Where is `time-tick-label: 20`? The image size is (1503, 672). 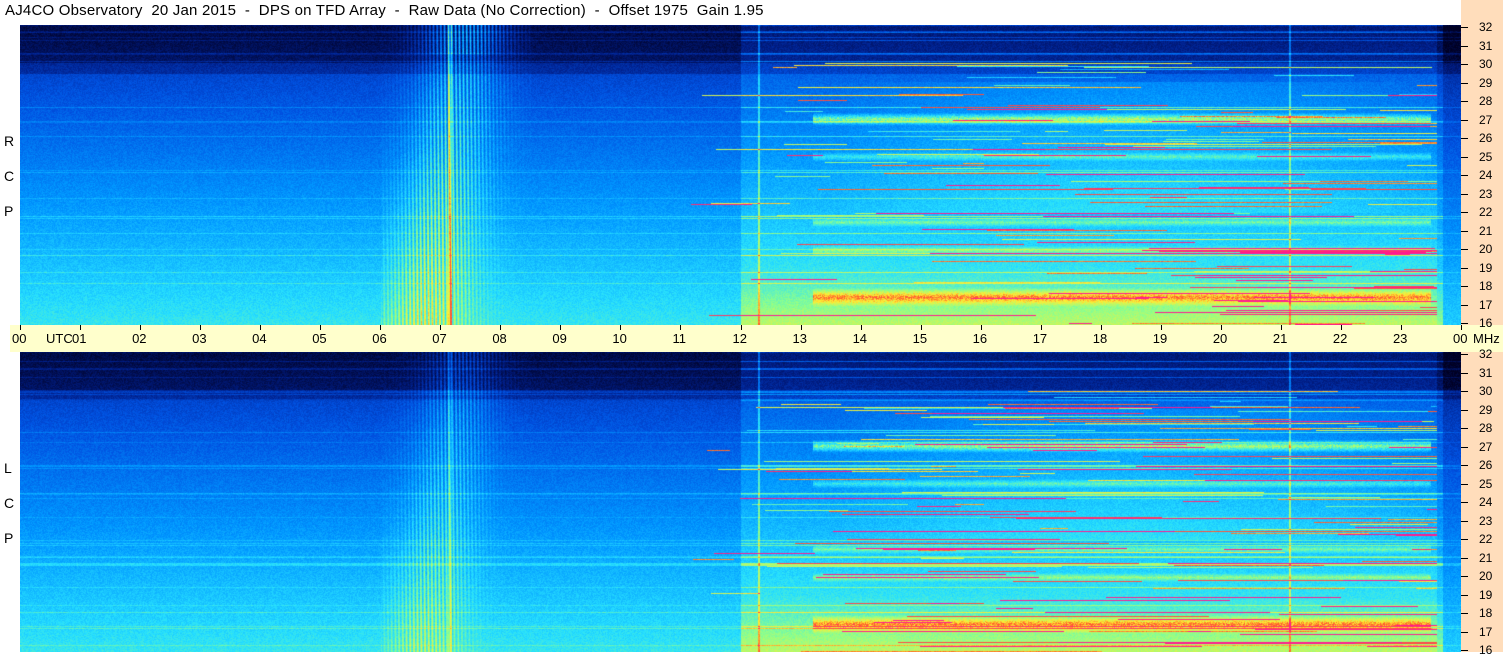 time-tick-label: 20 is located at coordinates (1220, 338).